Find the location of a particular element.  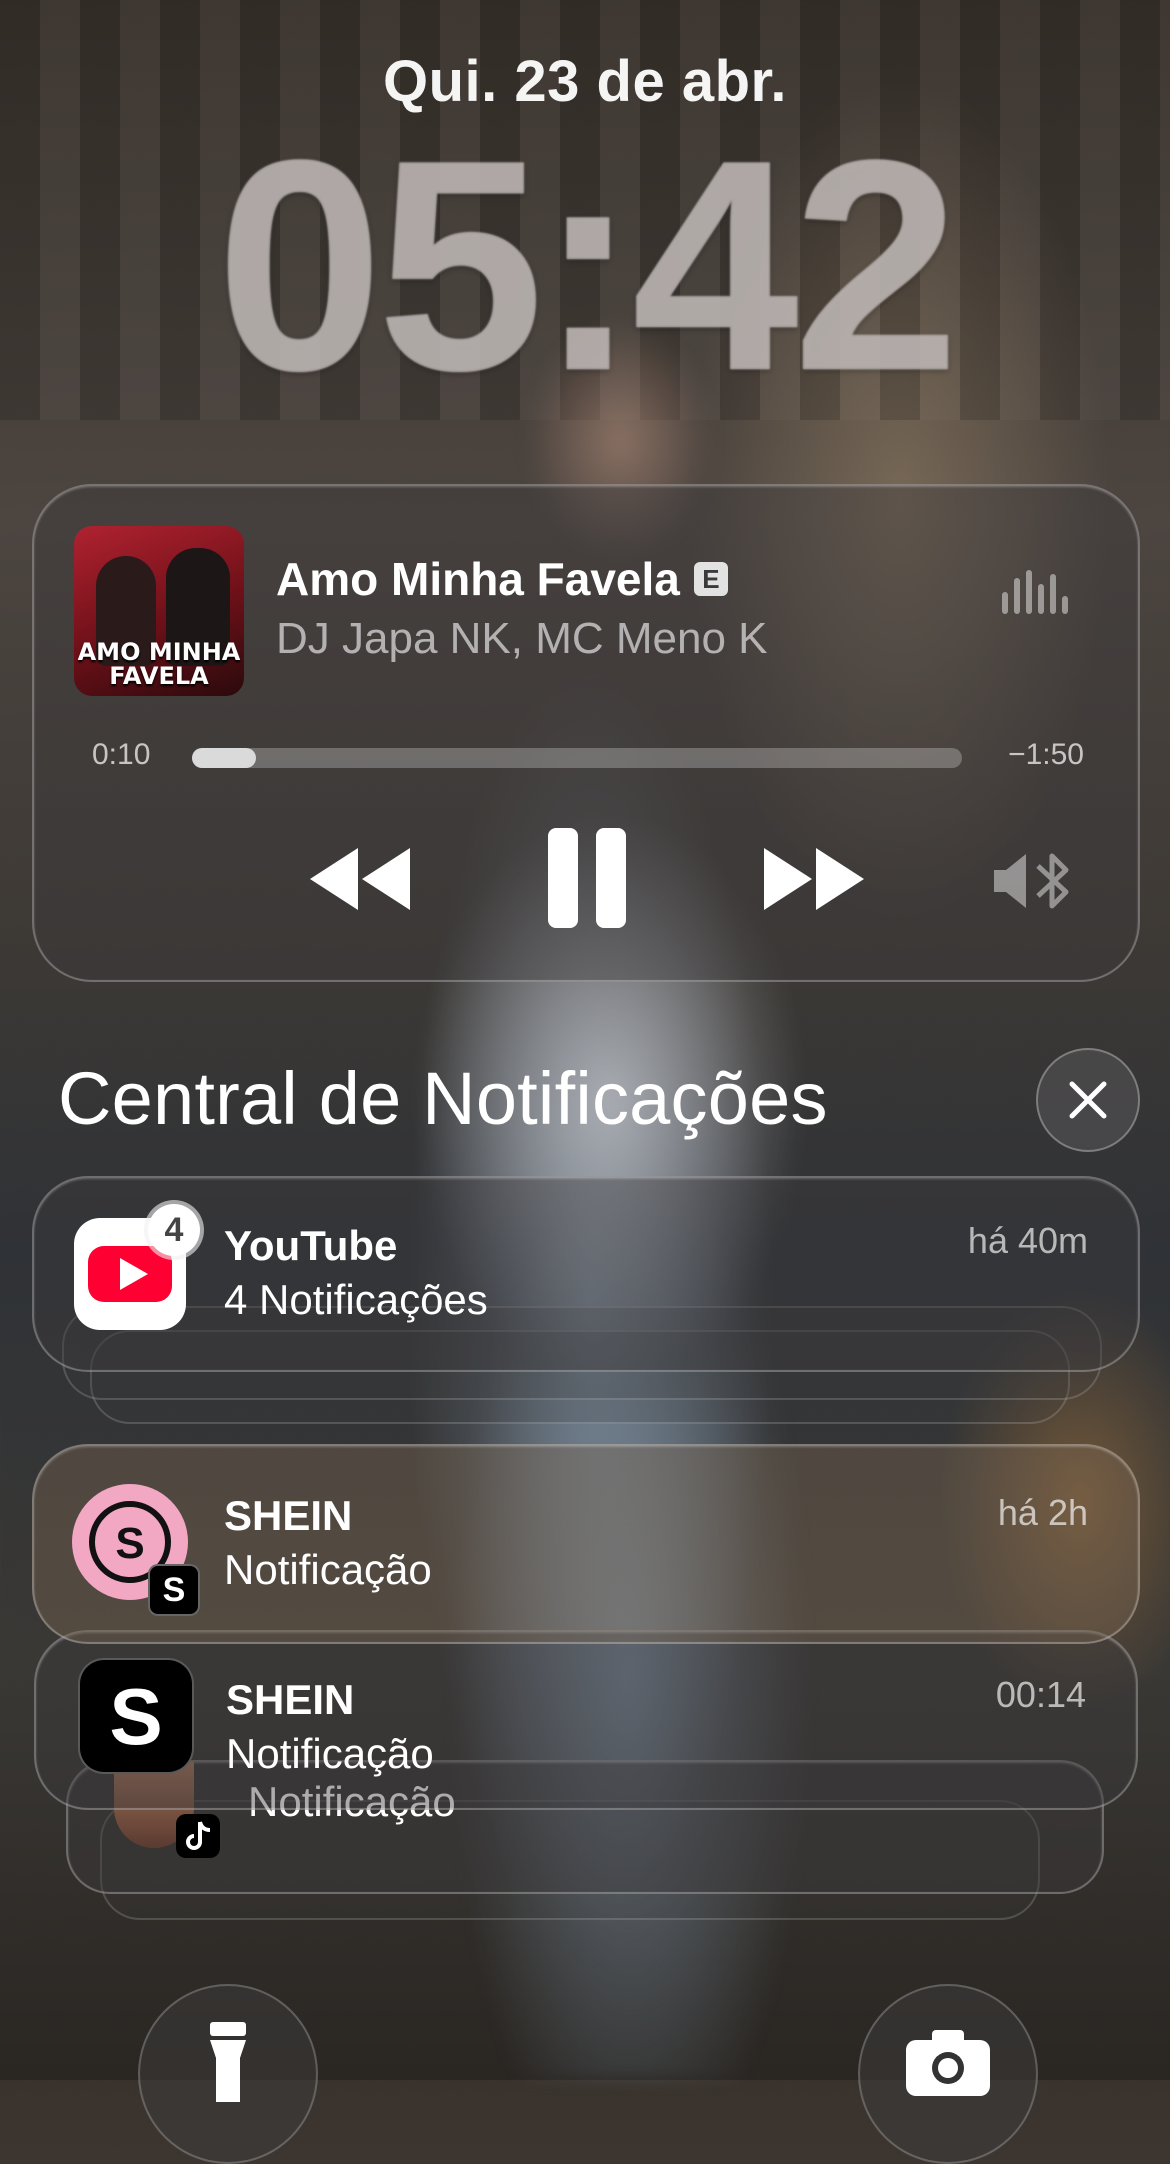

shein-icon: S is located at coordinates (136, 1716).